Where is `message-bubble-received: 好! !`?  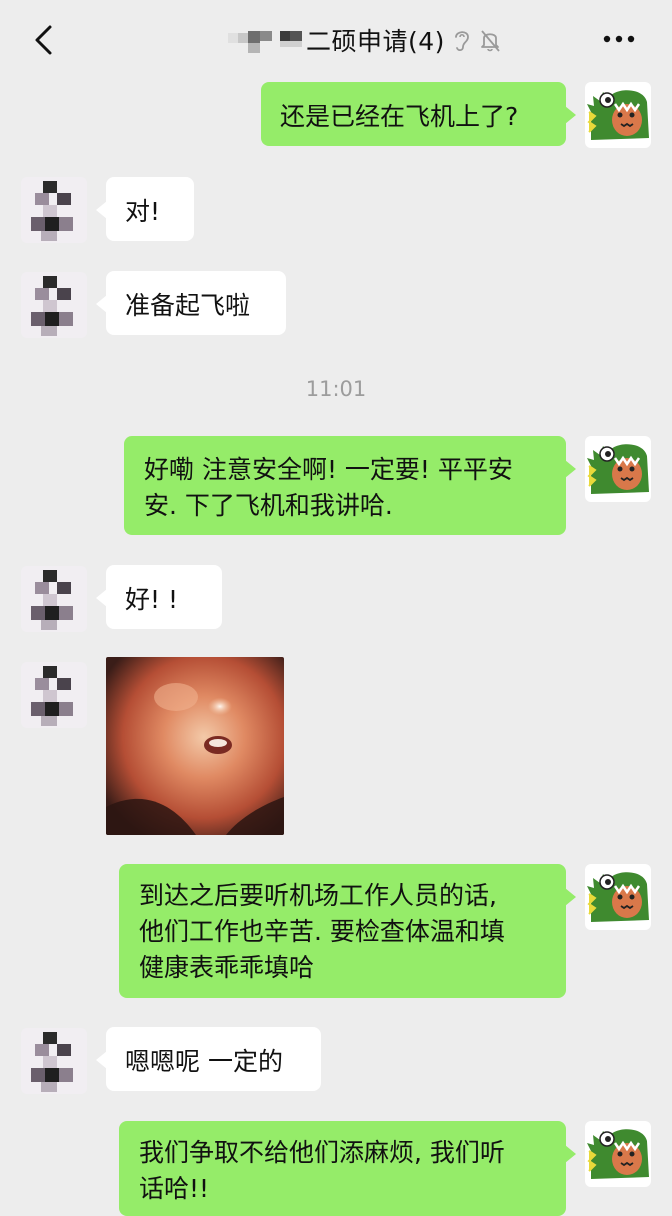 message-bubble-received: 好! ! is located at coordinates (159, 597).